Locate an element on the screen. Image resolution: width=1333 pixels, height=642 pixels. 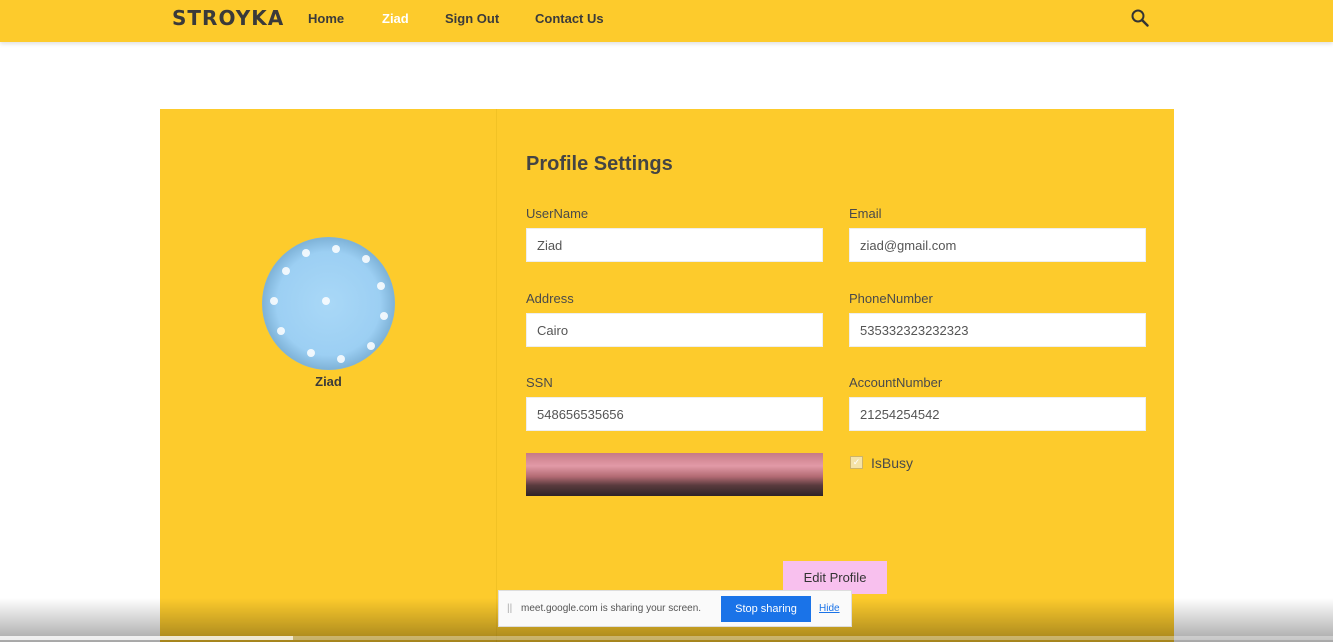
ssn-label: SSN is located at coordinates (539, 382).